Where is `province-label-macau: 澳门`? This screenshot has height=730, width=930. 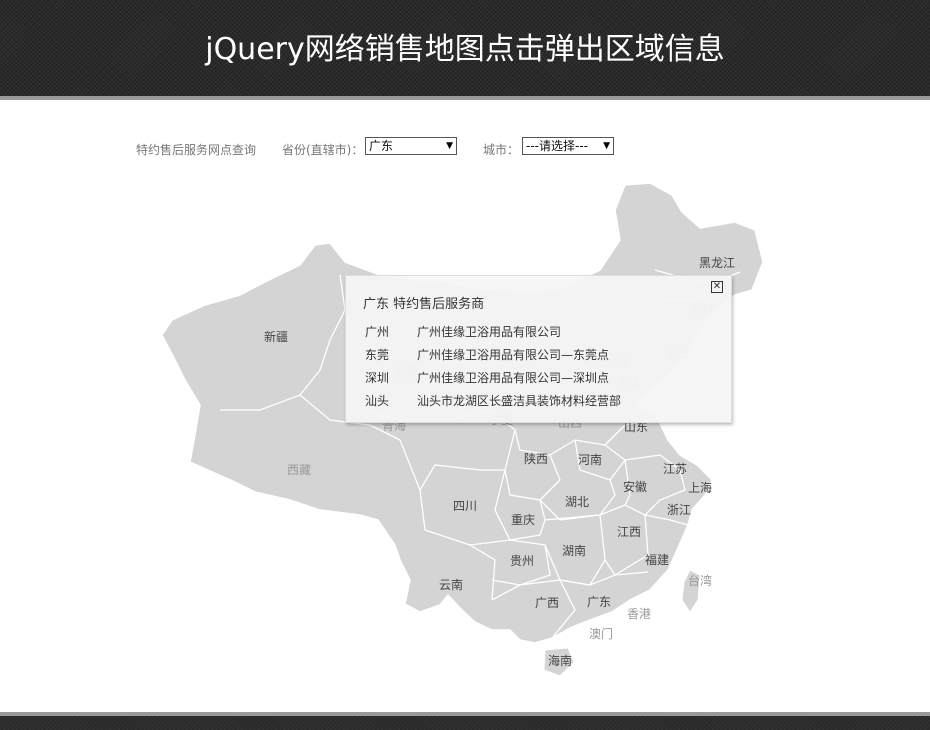
province-label-macau: 澳门 is located at coordinates (601, 633).